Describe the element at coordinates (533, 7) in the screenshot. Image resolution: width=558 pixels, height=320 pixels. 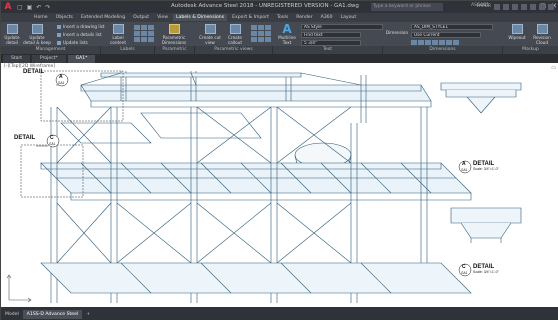
I see `annotation-scale-icon` at that location.